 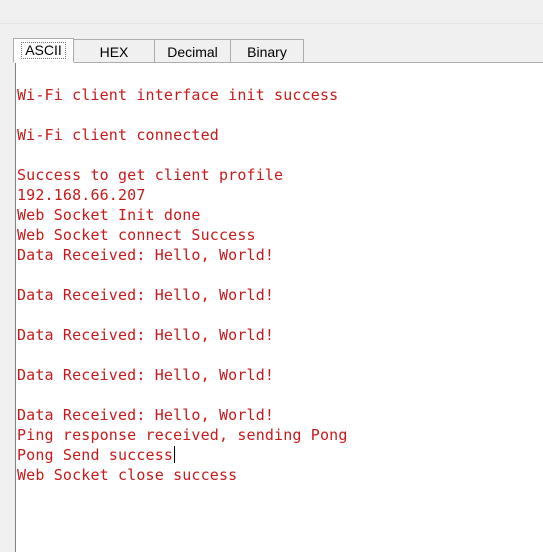 I want to click on log-line: Success to get client profile, so click(x=150, y=175).